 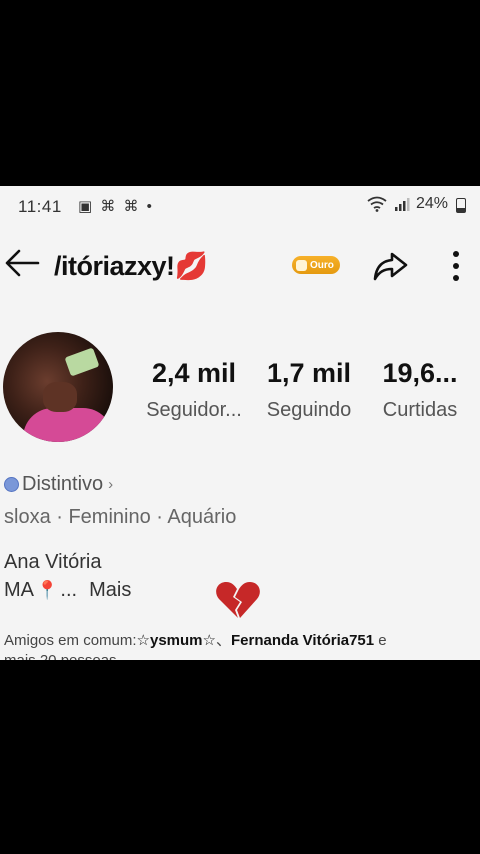 What do you see at coordinates (60, 397) in the screenshot?
I see `avatar-hand` at bounding box center [60, 397].